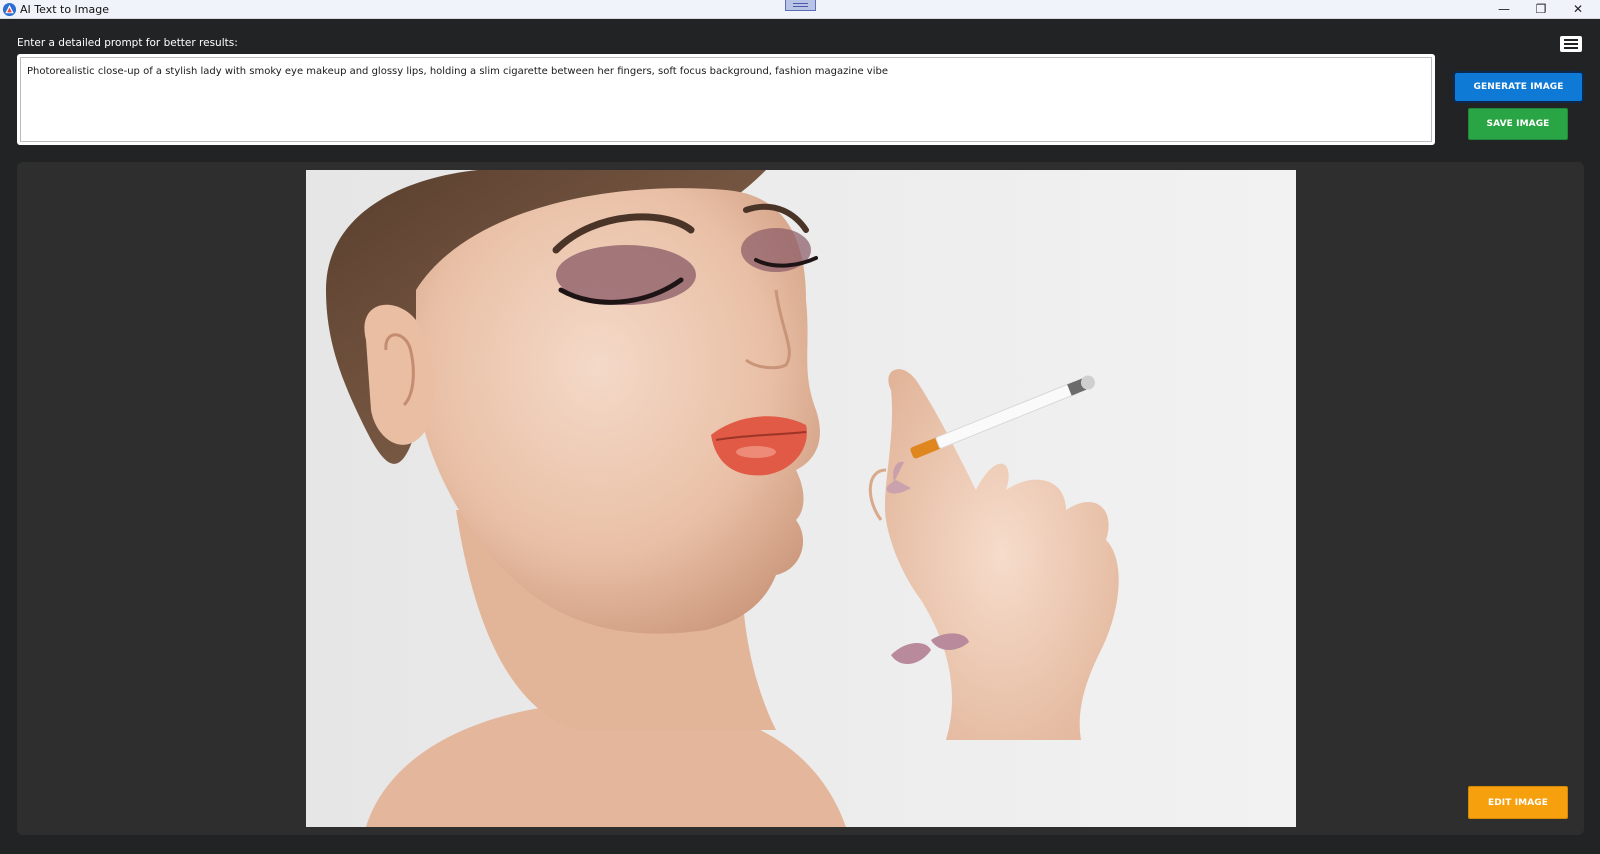  What do you see at coordinates (1518, 87) in the screenshot?
I see `generate-image-button: GENERATE IMAGE` at bounding box center [1518, 87].